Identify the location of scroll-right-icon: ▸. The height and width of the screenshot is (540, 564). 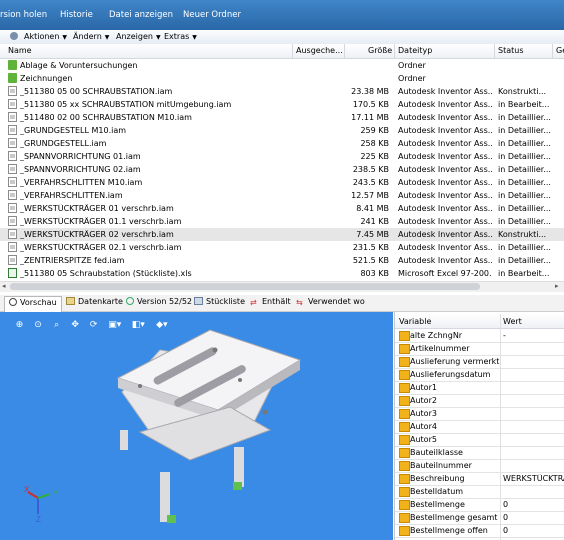
(557, 286).